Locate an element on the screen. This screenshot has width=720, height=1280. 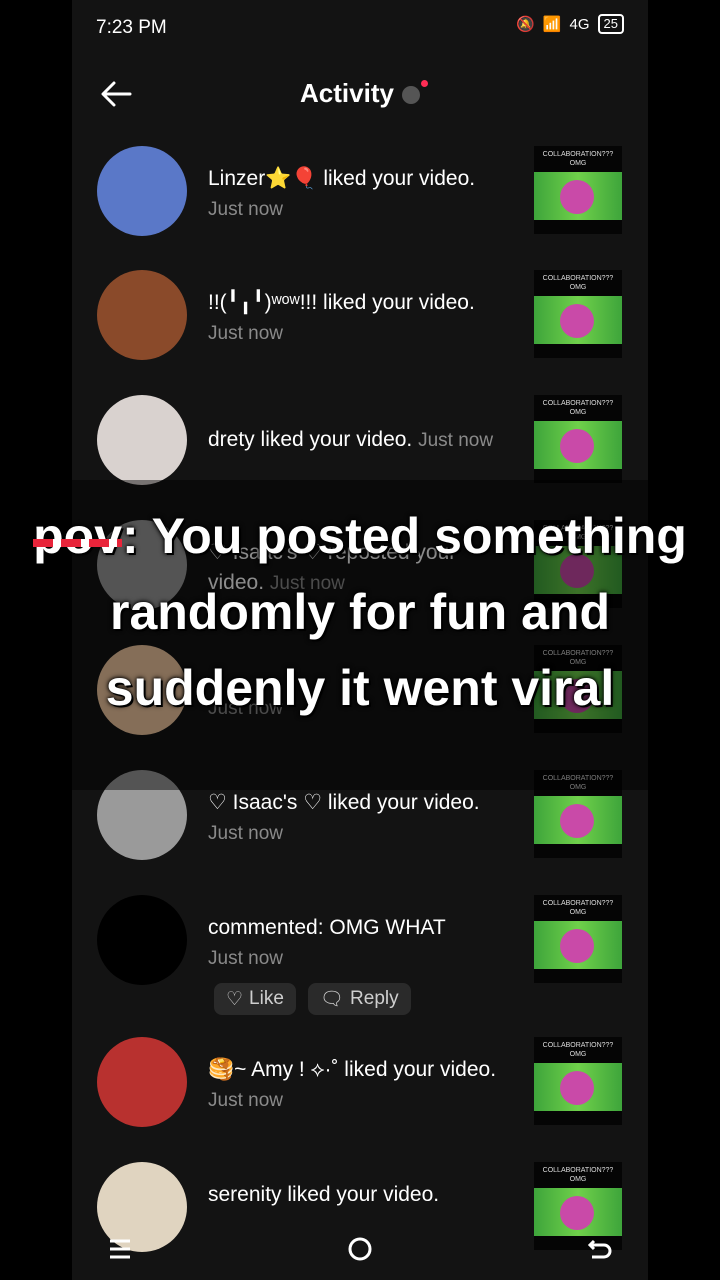
notification-text: serenity liked your video. is located at coordinates (358, 1195).